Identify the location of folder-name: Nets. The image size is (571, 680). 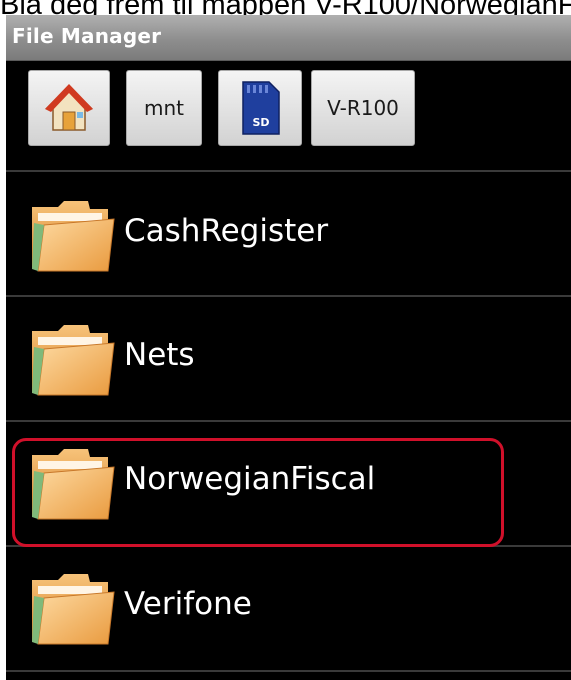
(159, 355).